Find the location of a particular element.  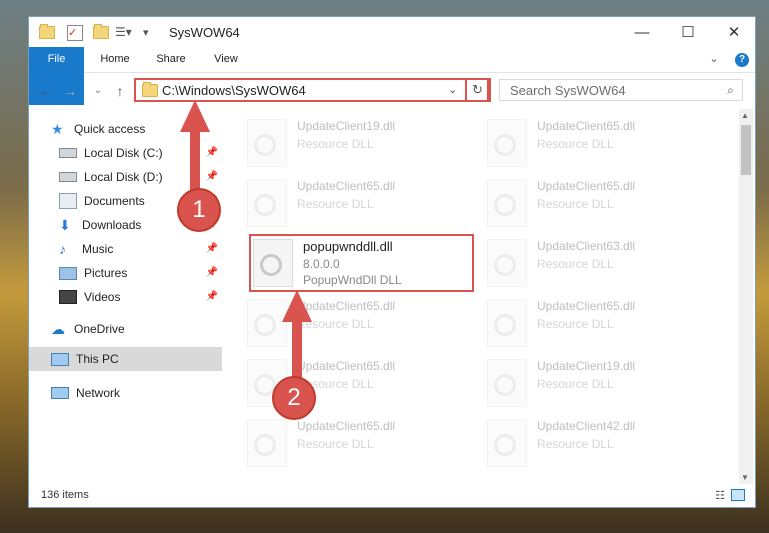

file-name: UpdateClient19.dll is located at coordinates (586, 366).